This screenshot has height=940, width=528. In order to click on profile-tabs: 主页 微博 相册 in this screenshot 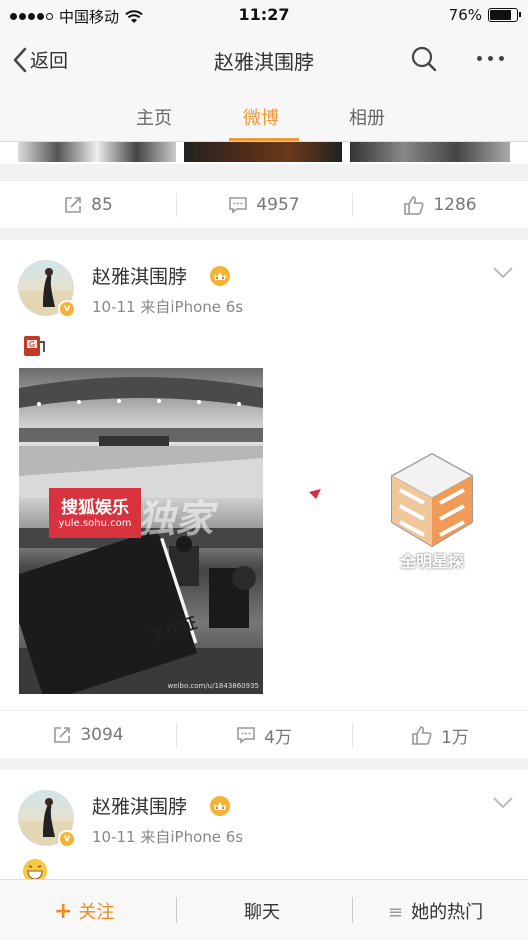, I will do `click(264, 117)`.